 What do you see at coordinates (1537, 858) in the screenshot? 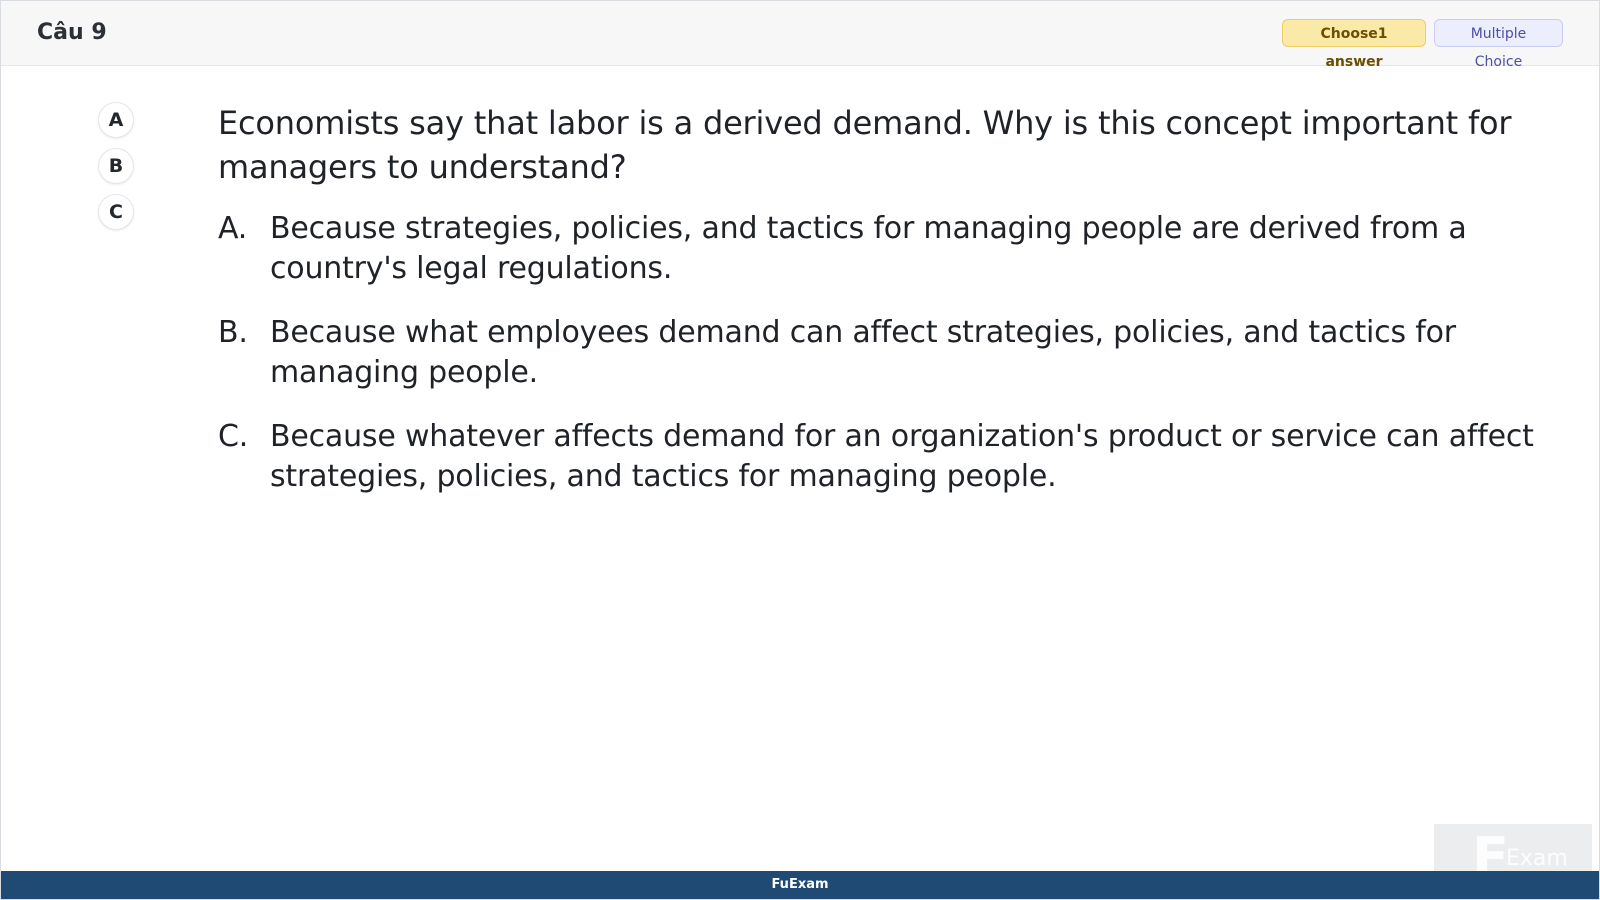
I see `watermark-text: Exam` at bounding box center [1537, 858].